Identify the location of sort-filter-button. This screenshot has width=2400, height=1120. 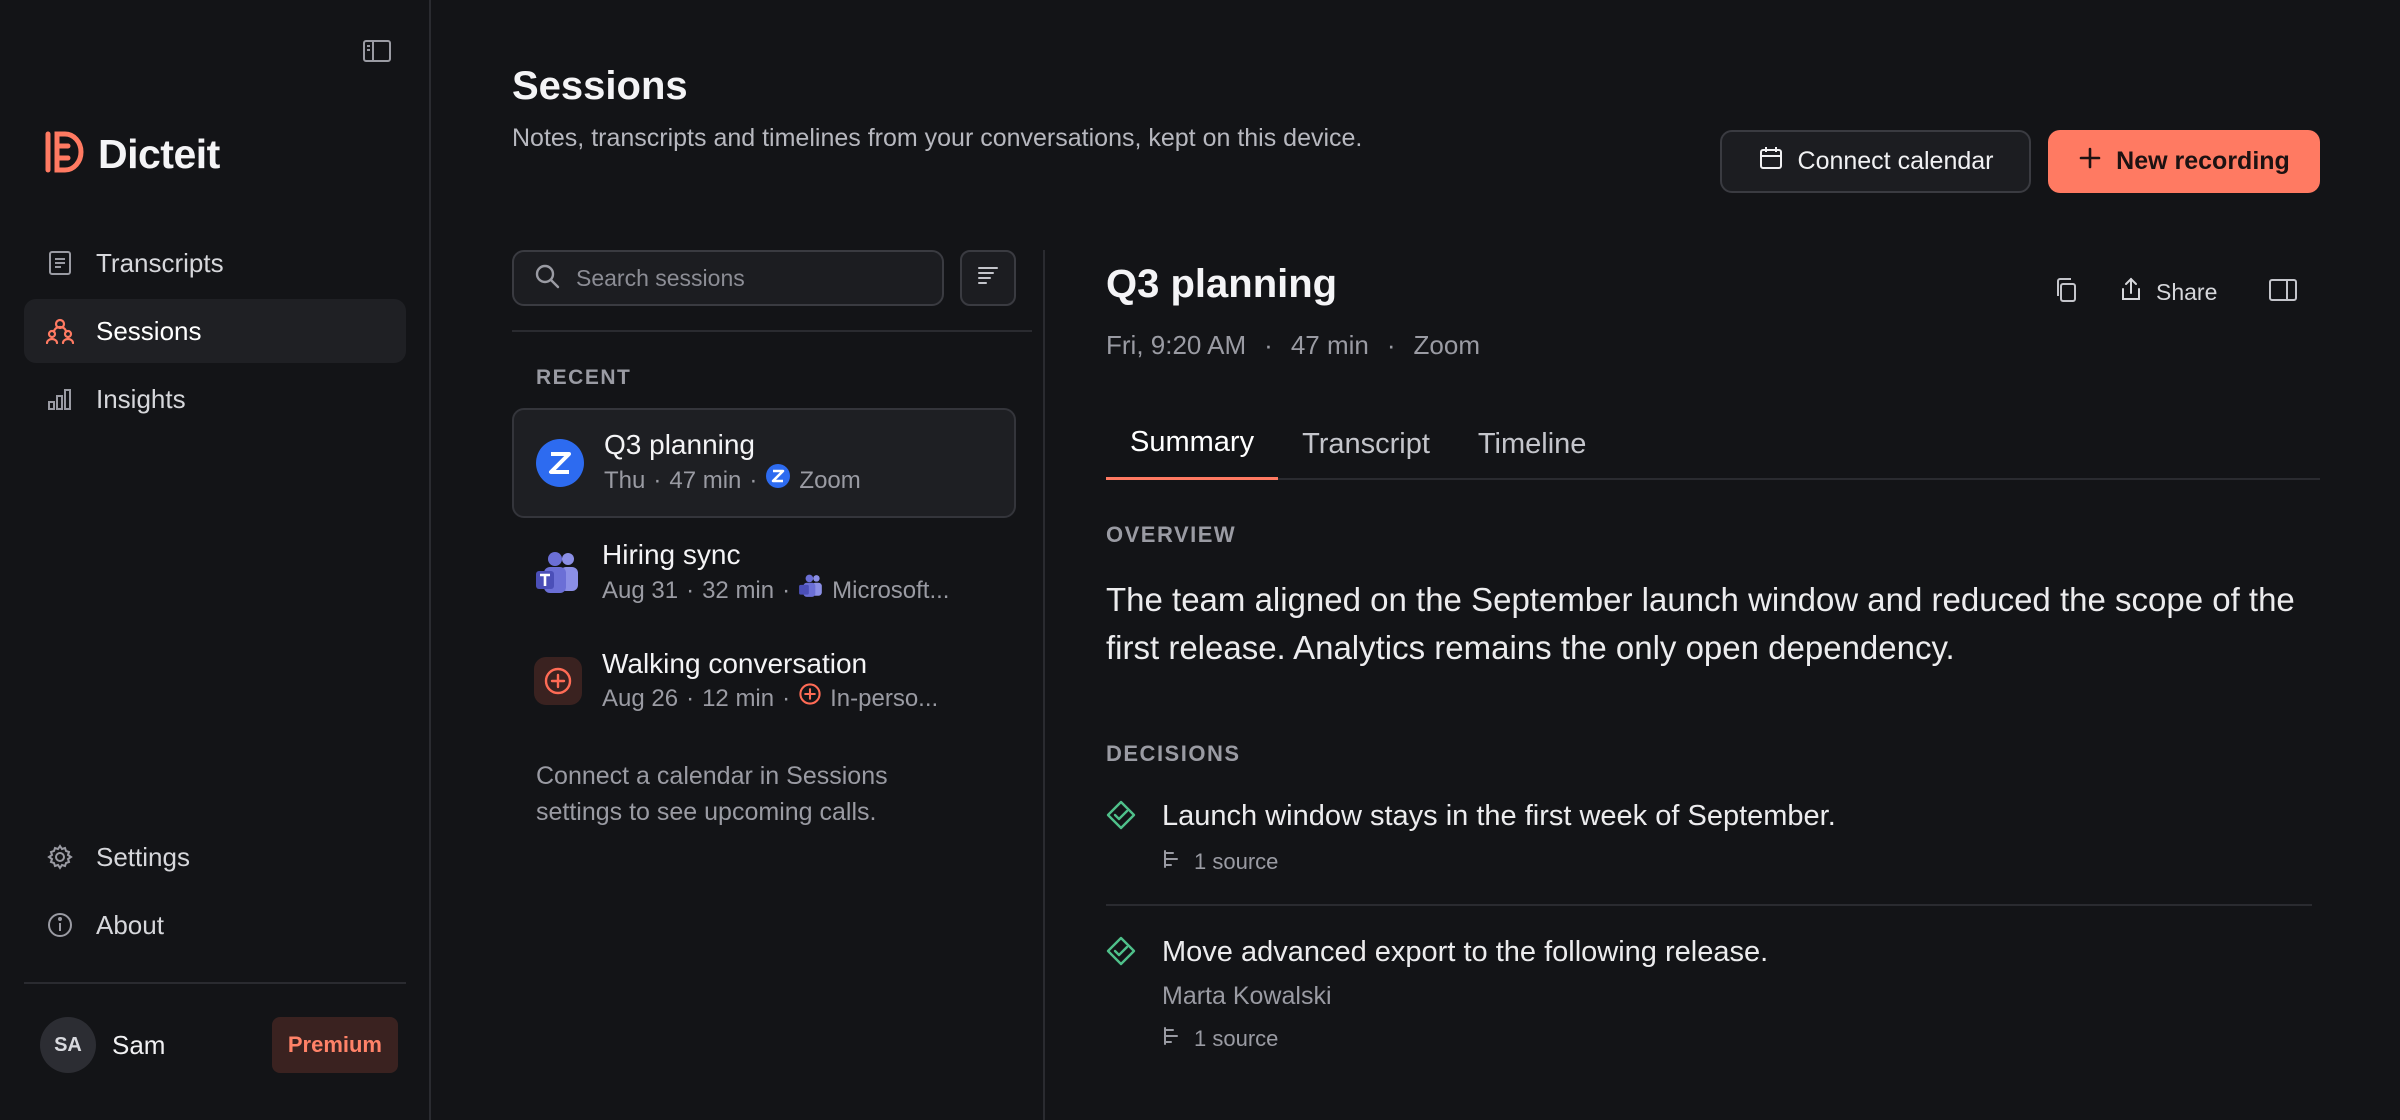
(988, 278).